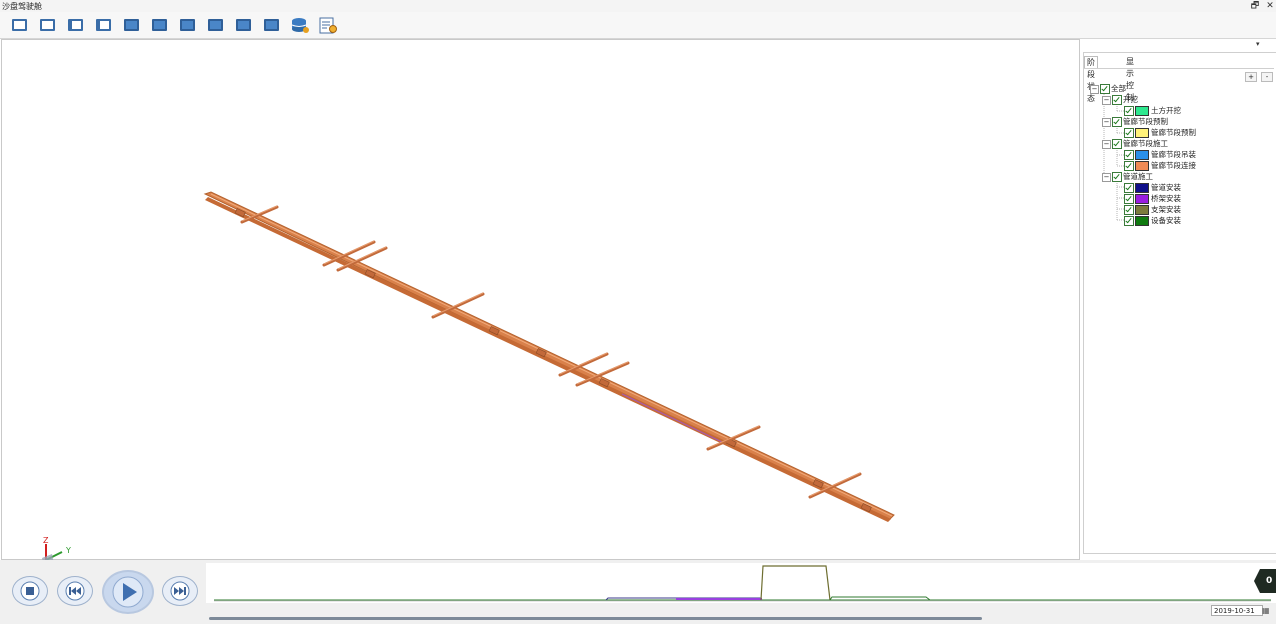  I want to click on axis-y-label: Y, so click(68, 550).